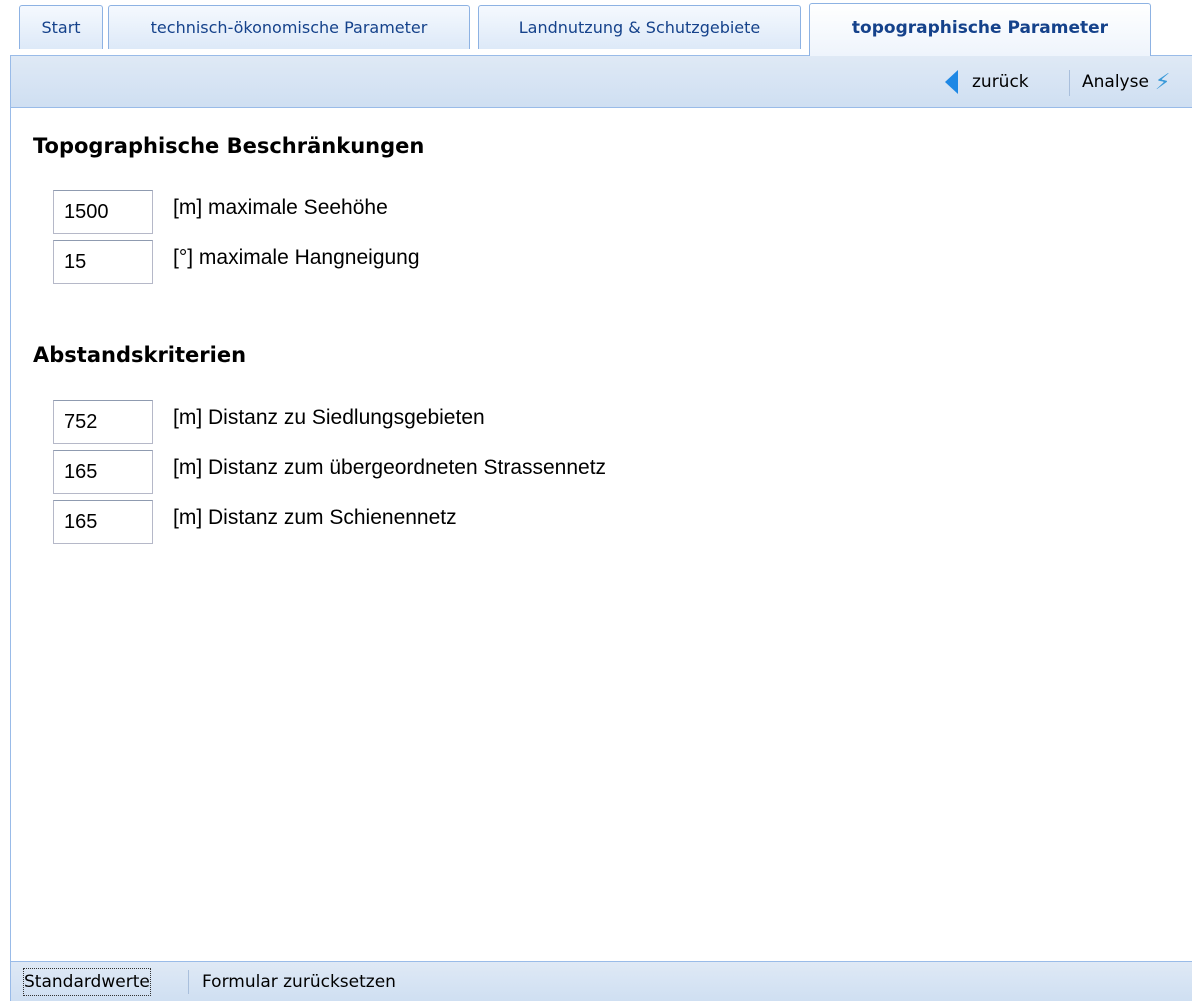  Describe the element at coordinates (1069, 83) in the screenshot. I see `toolbar-separator` at that location.